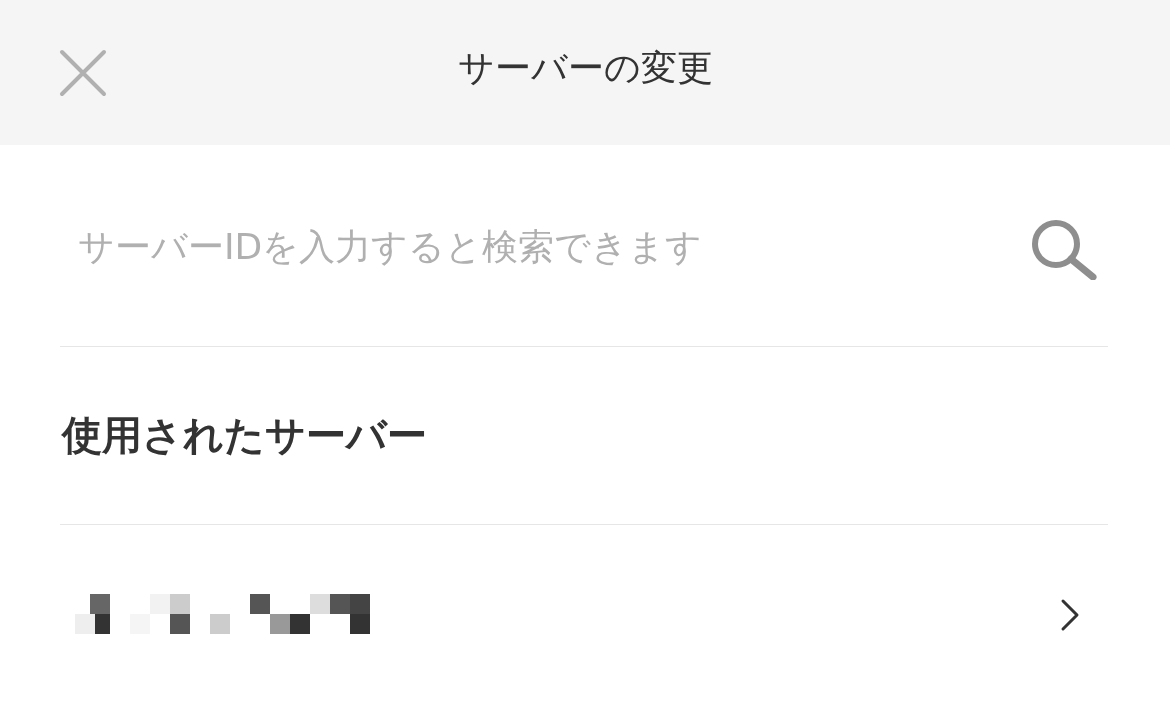 The image size is (1170, 707). I want to click on window-title: サーバーの変更, so click(585, 68).